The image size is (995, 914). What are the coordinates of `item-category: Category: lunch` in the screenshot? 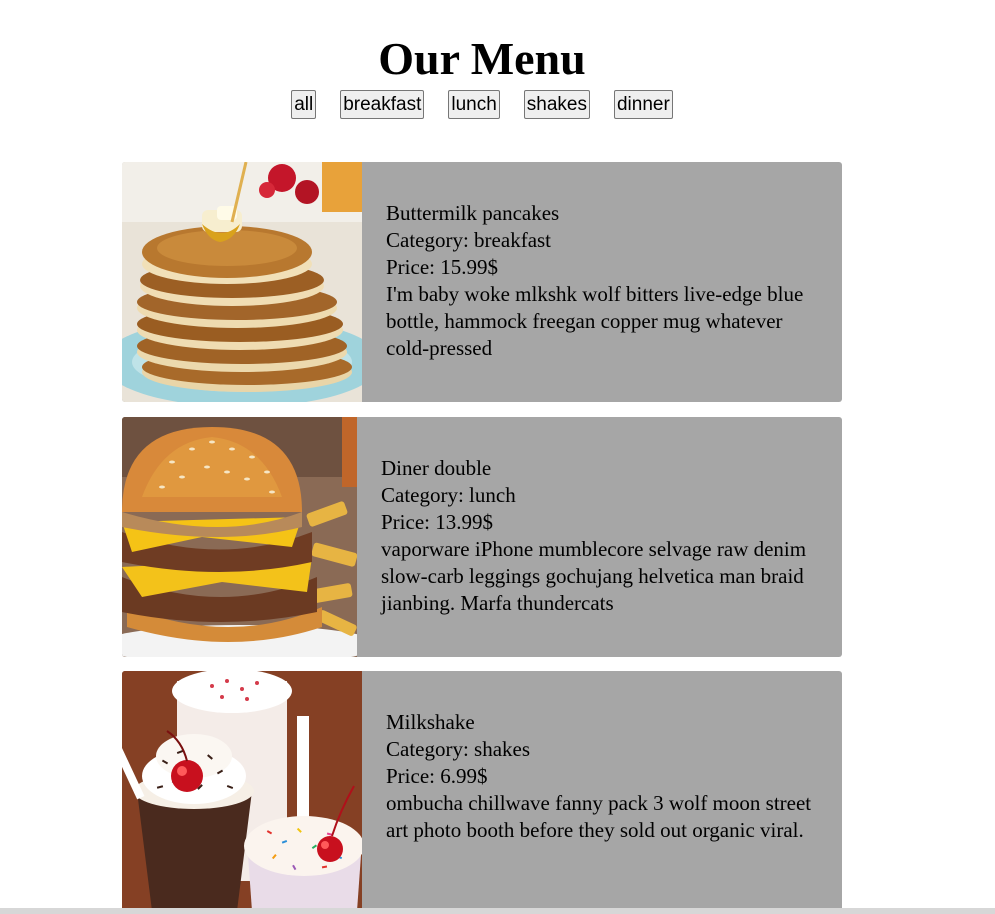 It's located at (448, 495).